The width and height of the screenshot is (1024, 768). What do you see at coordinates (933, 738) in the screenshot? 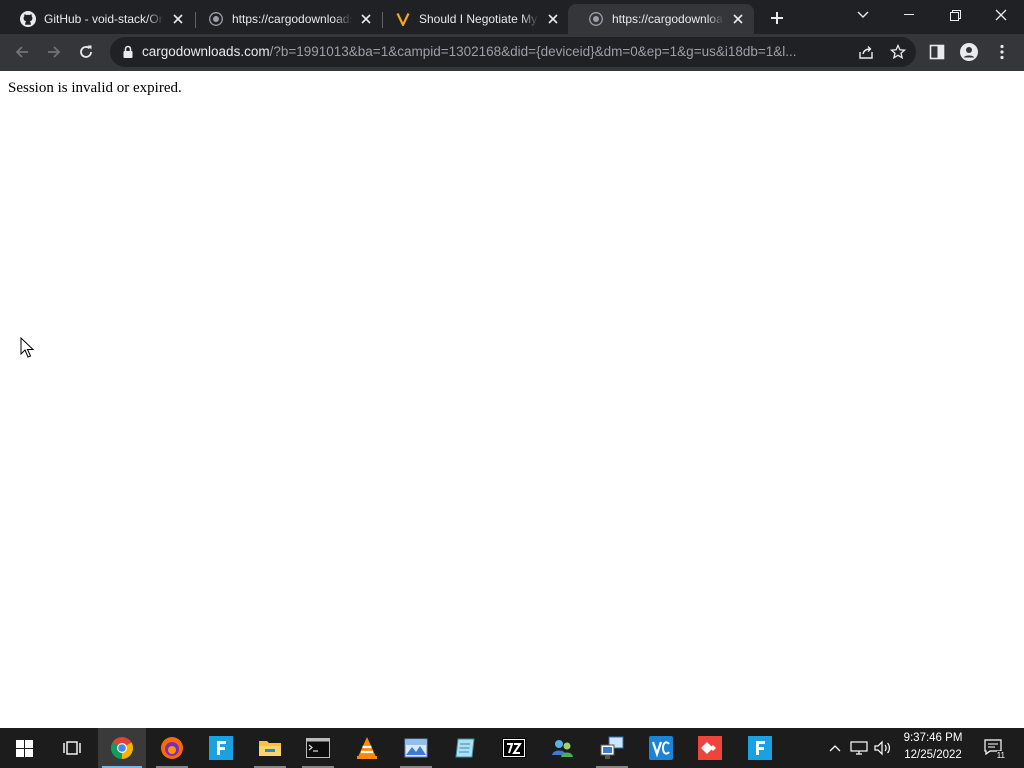
I see `clock-time: 9:37:46 PM` at bounding box center [933, 738].